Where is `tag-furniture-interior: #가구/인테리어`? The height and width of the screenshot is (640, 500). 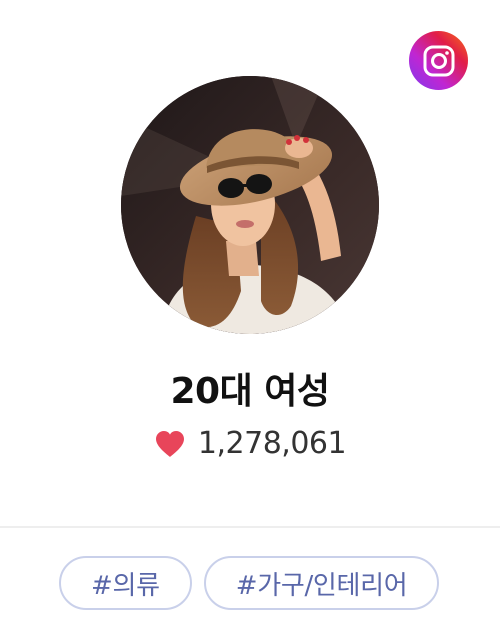
tag-furniture-interior: #가구/인테리어 is located at coordinates (321, 583).